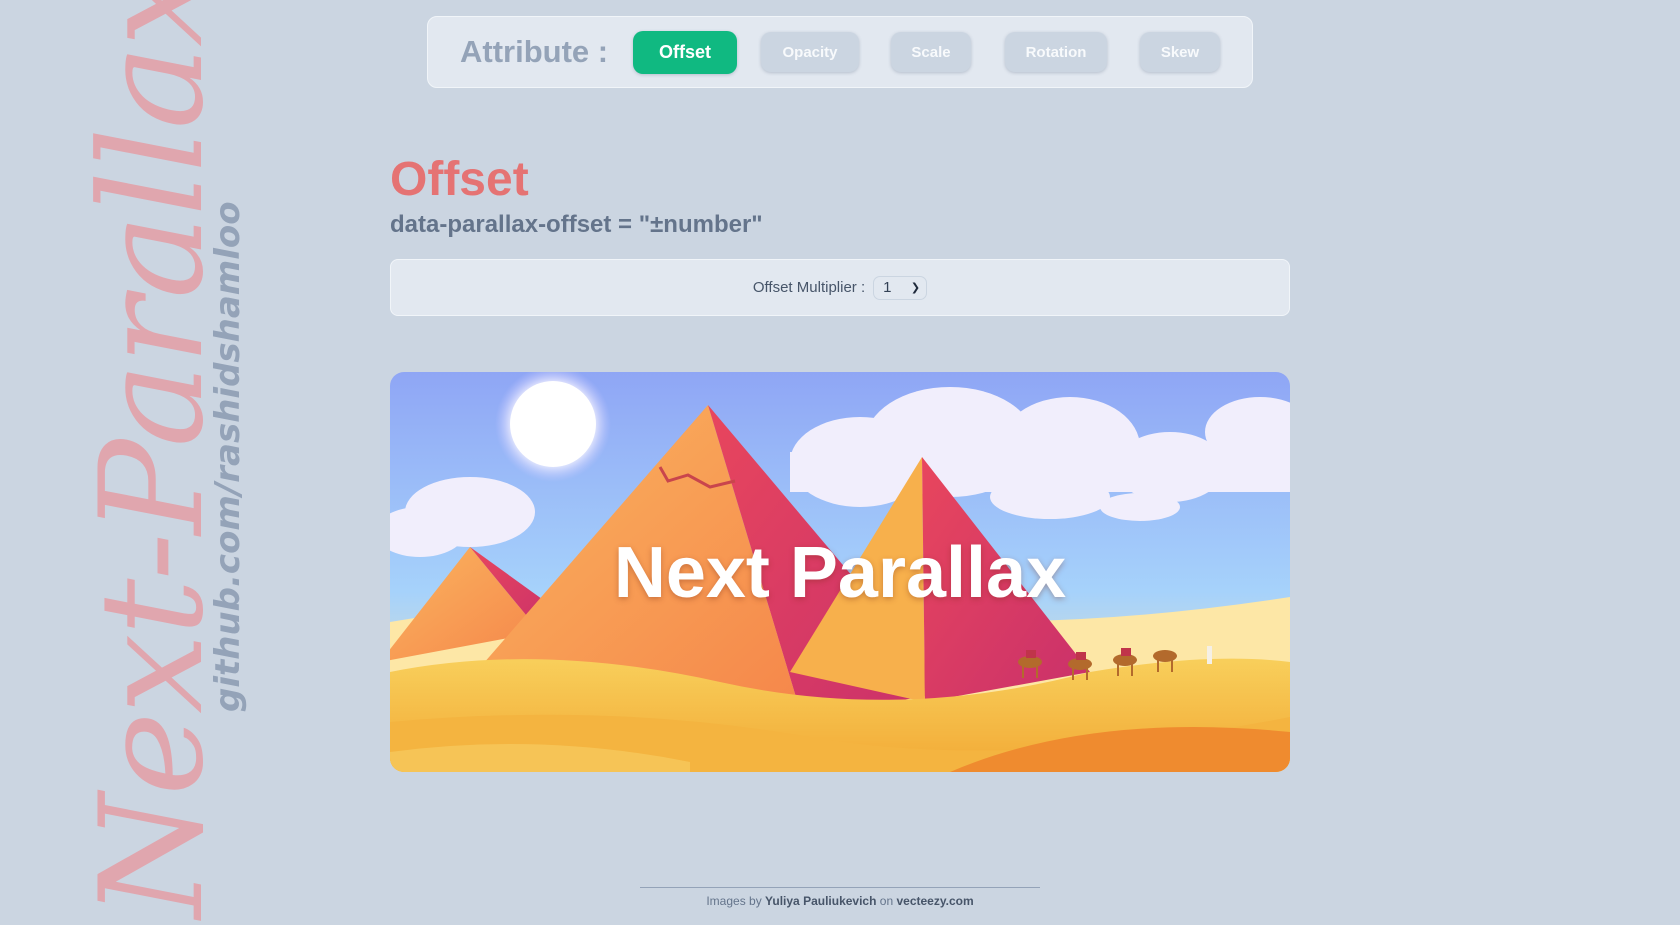  I want to click on offset-multiplier-value: 1, so click(887, 287).